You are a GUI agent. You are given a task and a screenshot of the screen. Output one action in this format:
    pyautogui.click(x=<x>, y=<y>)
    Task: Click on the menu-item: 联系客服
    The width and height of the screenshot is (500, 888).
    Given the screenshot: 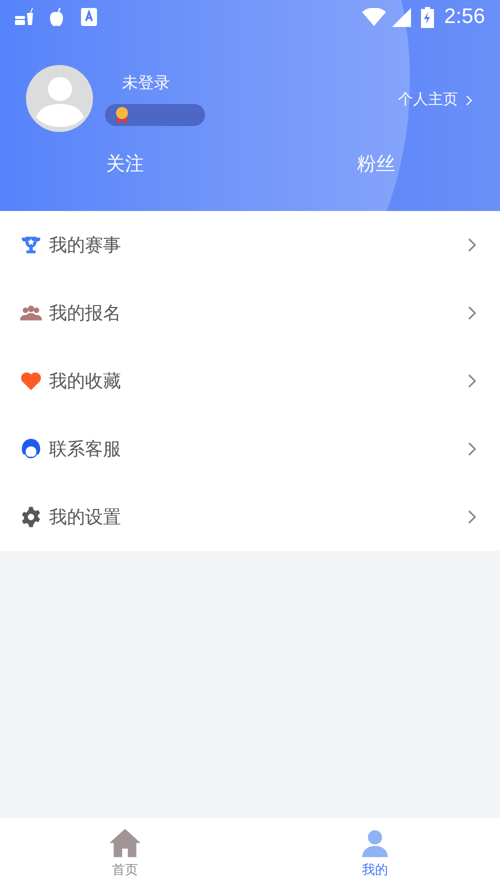 What is the action you would take?
    pyautogui.click(x=250, y=449)
    